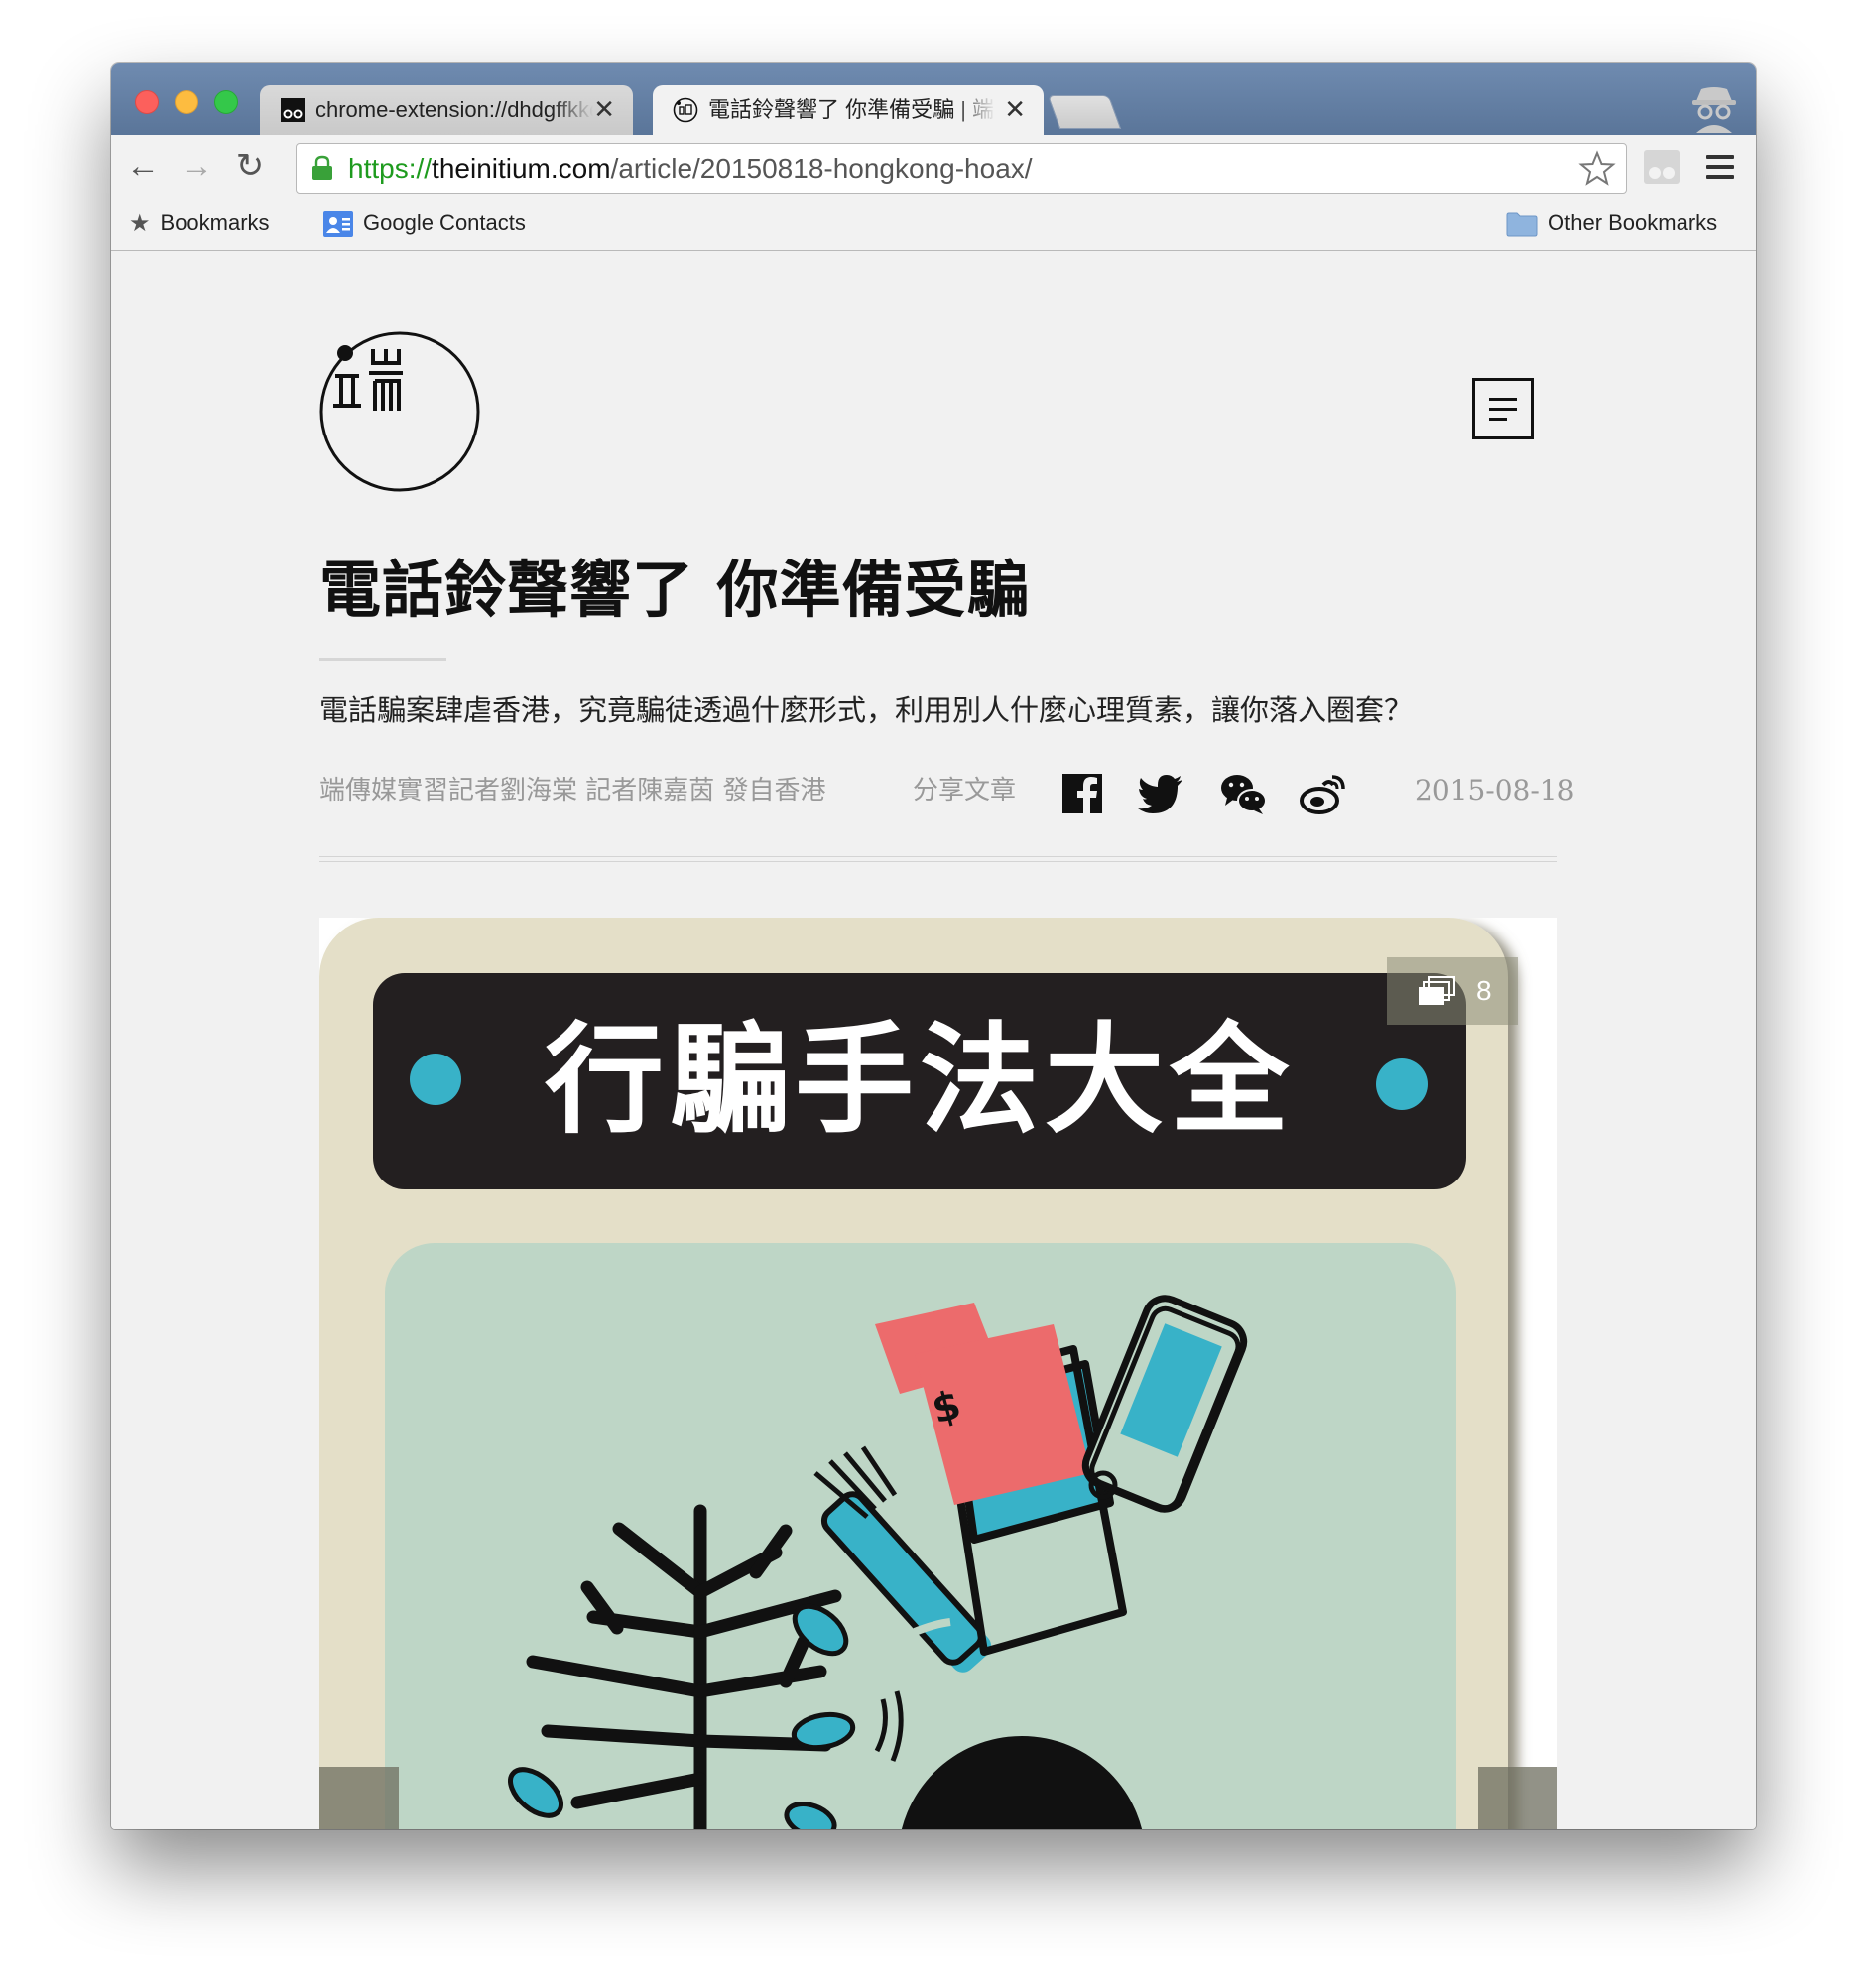 The width and height of the screenshot is (1867, 1988). Describe the element at coordinates (521, 169) in the screenshot. I see `url-host: theinitium.com` at that location.